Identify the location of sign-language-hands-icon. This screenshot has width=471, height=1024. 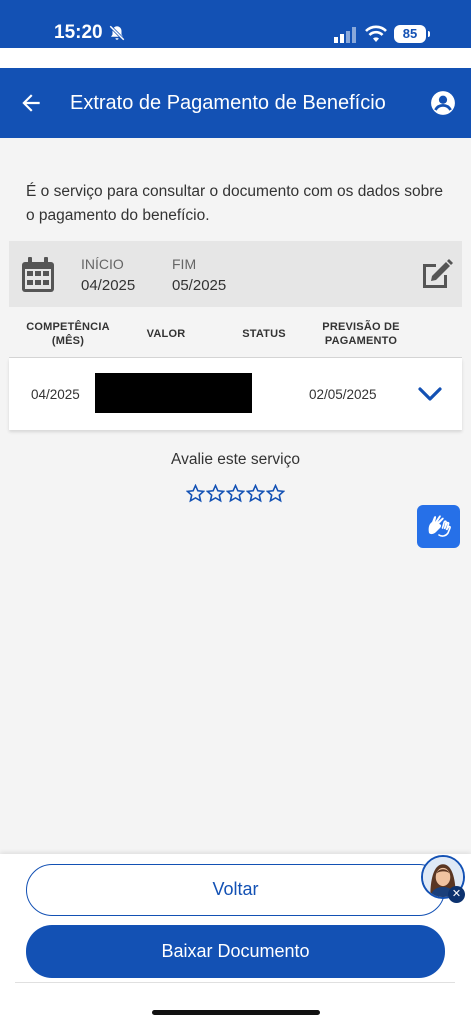
(439, 526).